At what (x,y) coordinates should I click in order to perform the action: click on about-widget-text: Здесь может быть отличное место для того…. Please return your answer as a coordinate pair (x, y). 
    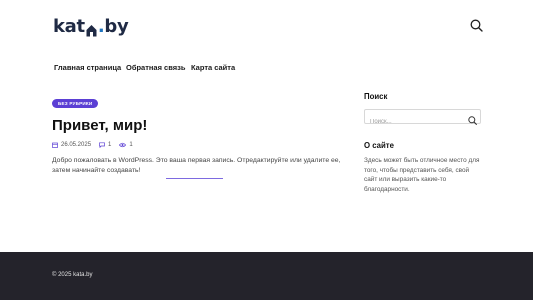
    Looking at the image, I should click on (422, 175).